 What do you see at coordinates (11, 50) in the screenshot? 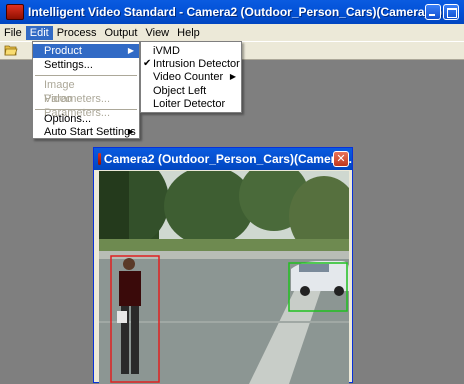
I see `open-folder-icon` at bounding box center [11, 50].